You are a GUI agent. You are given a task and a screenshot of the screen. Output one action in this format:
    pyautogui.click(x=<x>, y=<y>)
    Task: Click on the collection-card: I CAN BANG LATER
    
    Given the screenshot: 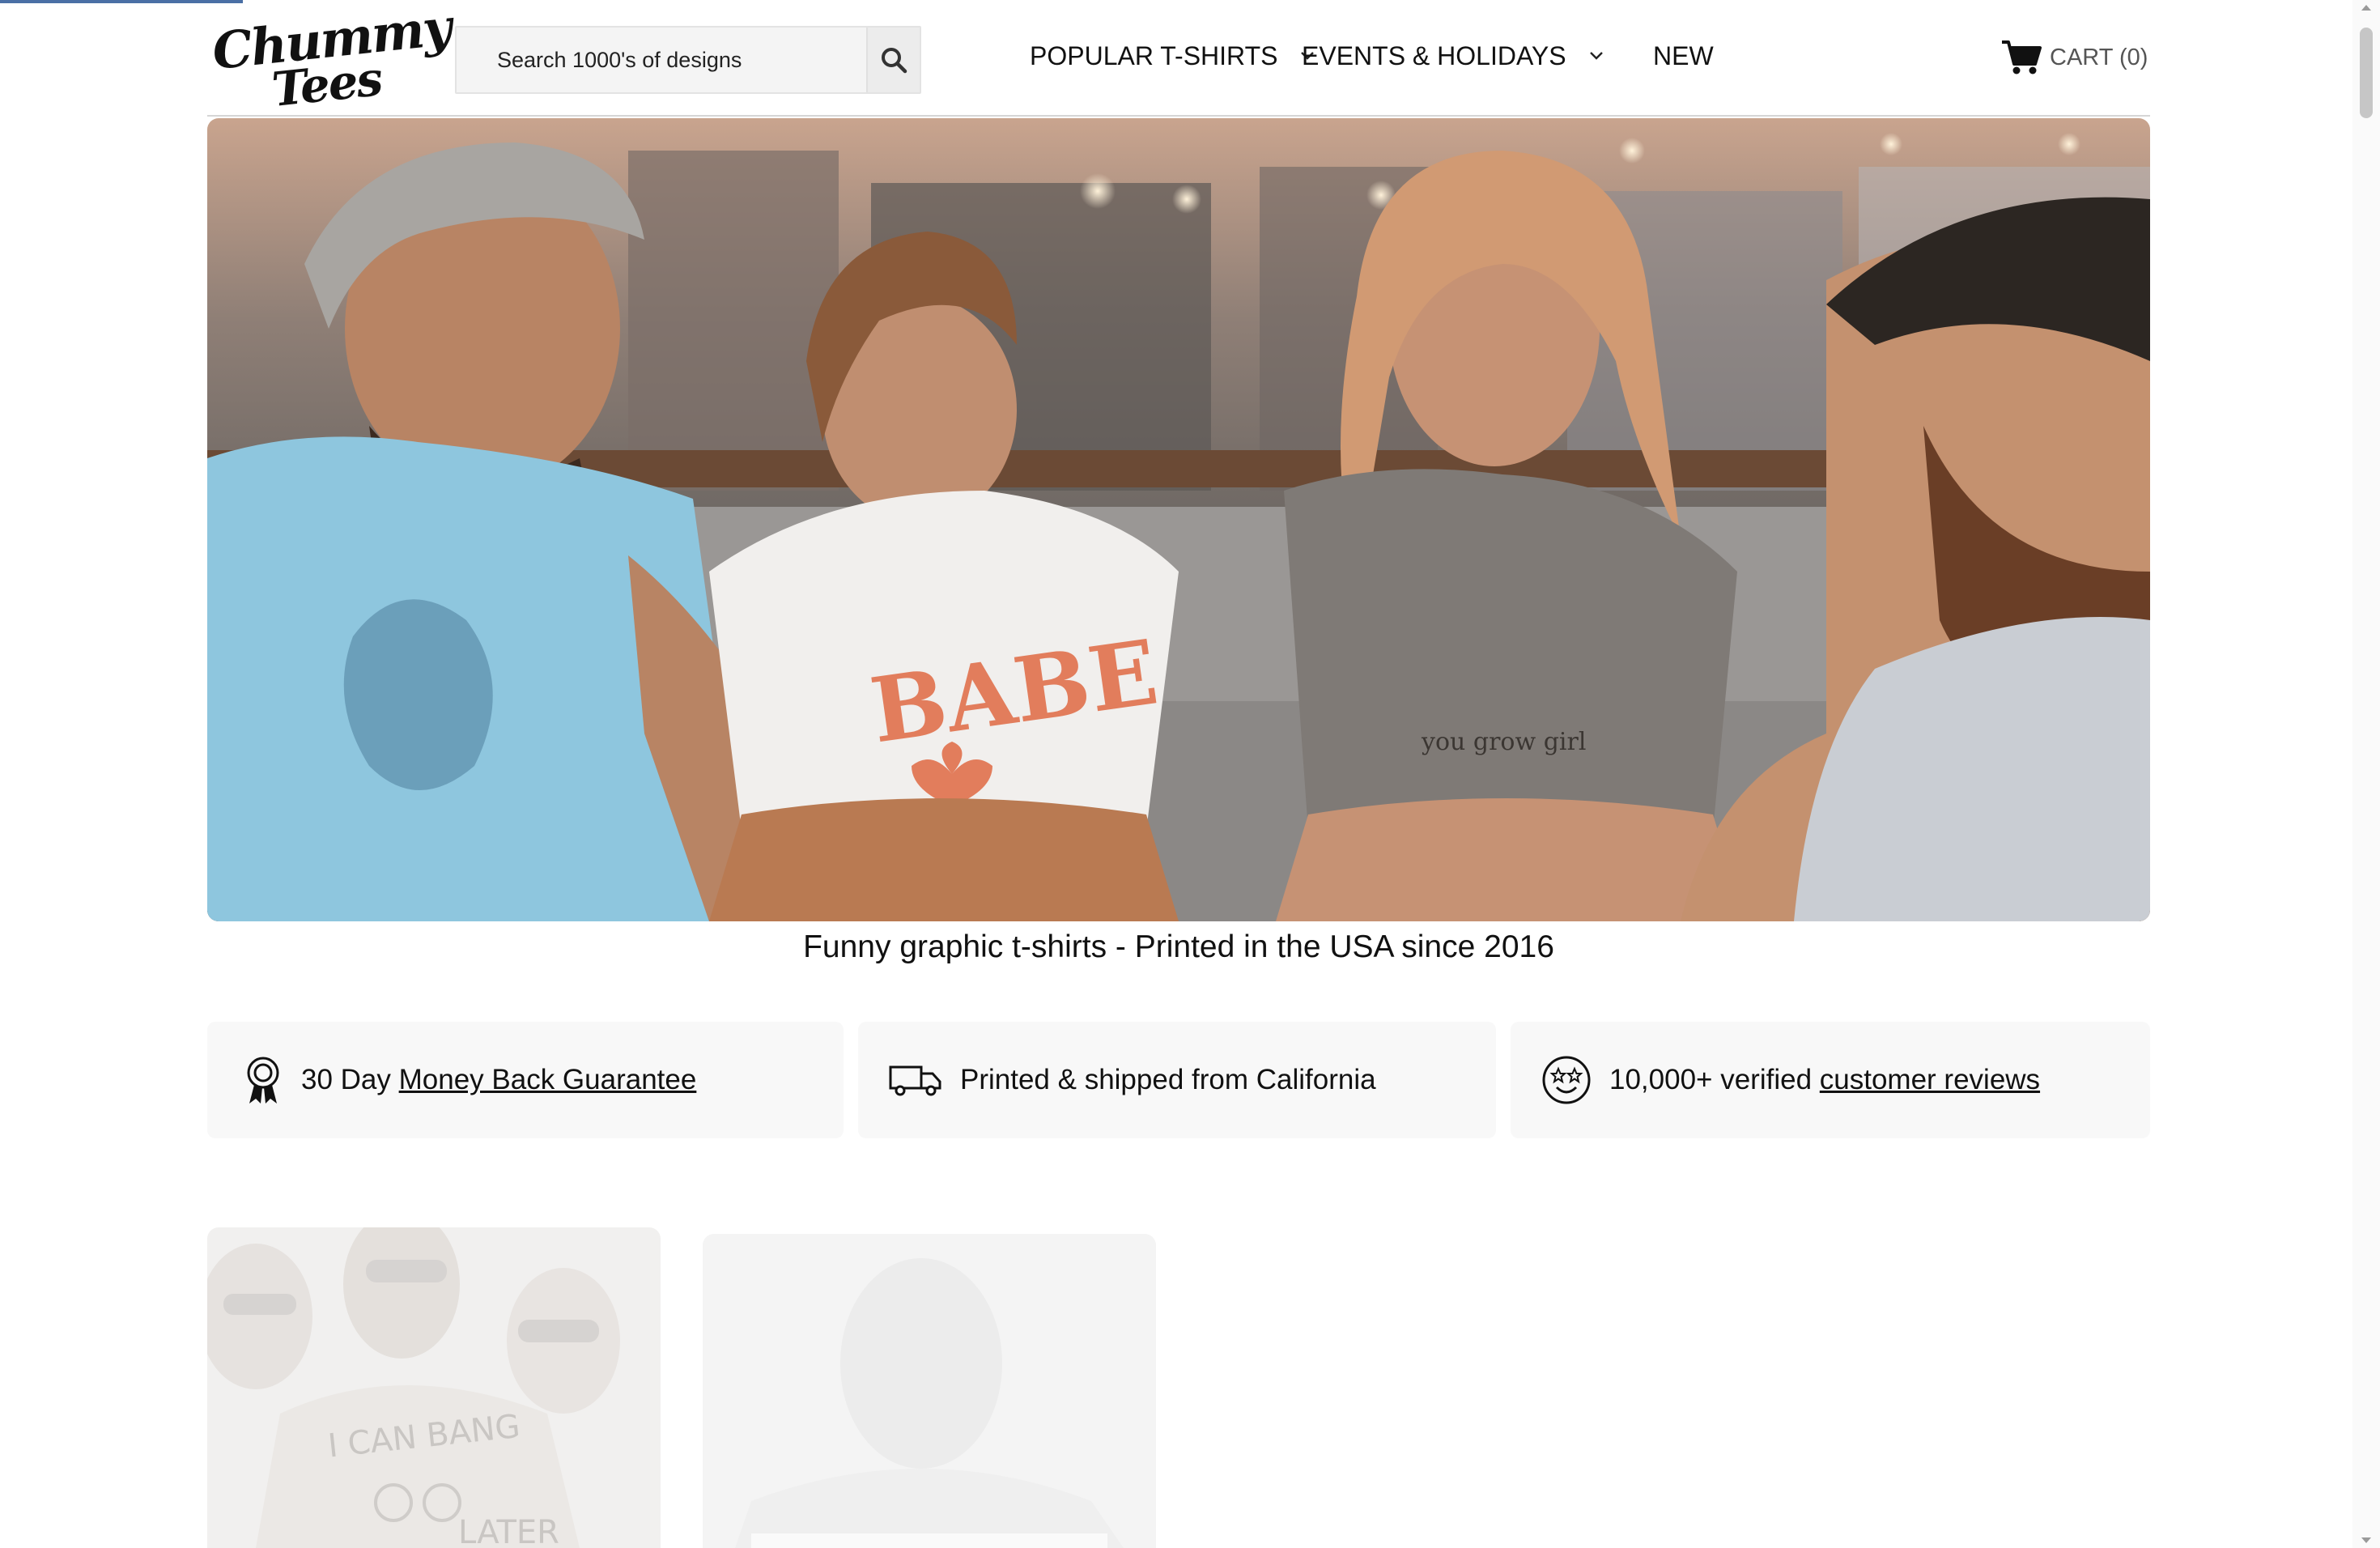 What is the action you would take?
    pyautogui.click(x=434, y=1387)
    